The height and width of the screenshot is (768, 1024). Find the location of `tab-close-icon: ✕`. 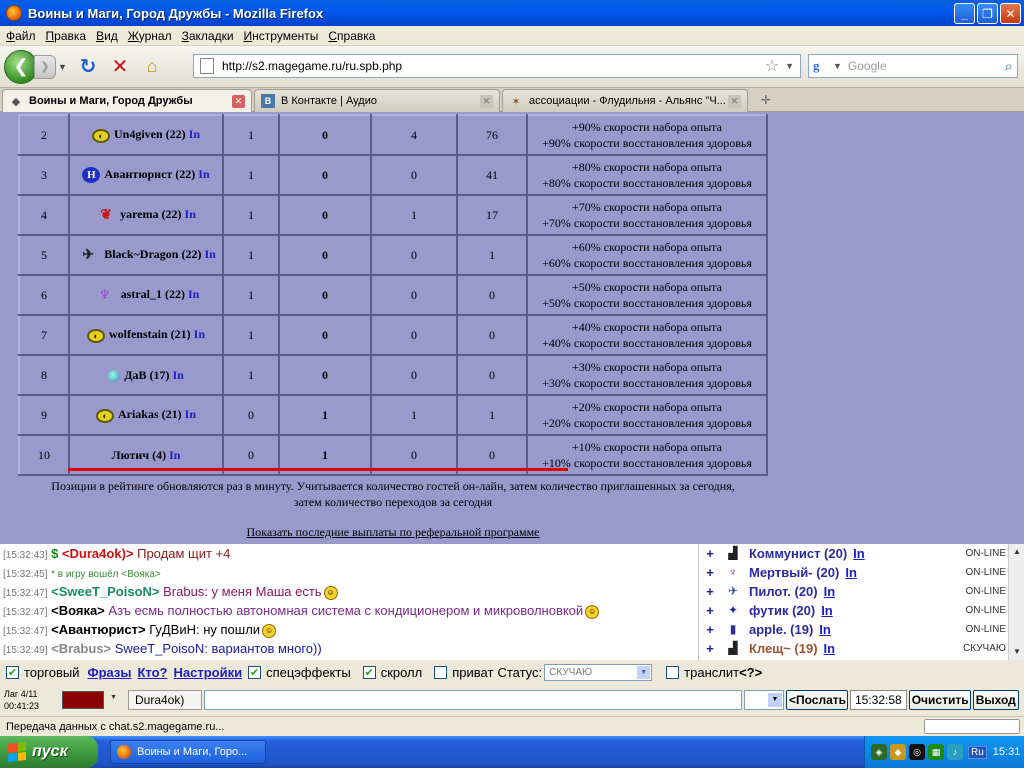

tab-close-icon: ✕ is located at coordinates (734, 101).